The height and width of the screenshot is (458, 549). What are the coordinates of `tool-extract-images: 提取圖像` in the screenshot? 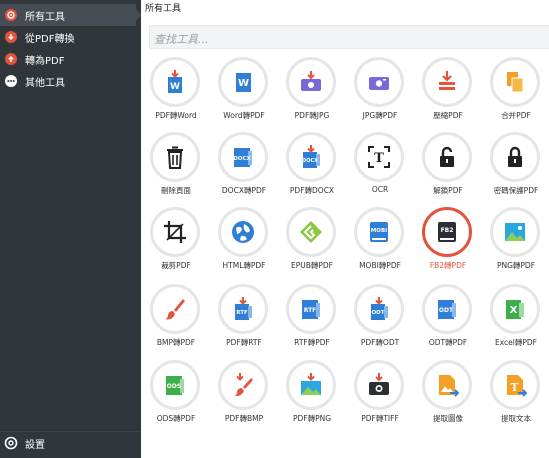 It's located at (448, 395).